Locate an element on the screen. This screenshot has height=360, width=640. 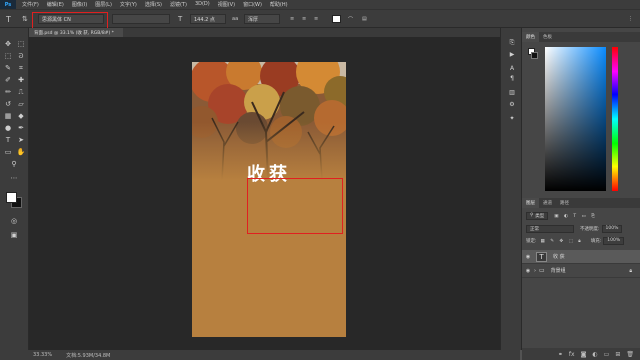
add-mask-icon: ◙ is located at coordinates (584, 354).